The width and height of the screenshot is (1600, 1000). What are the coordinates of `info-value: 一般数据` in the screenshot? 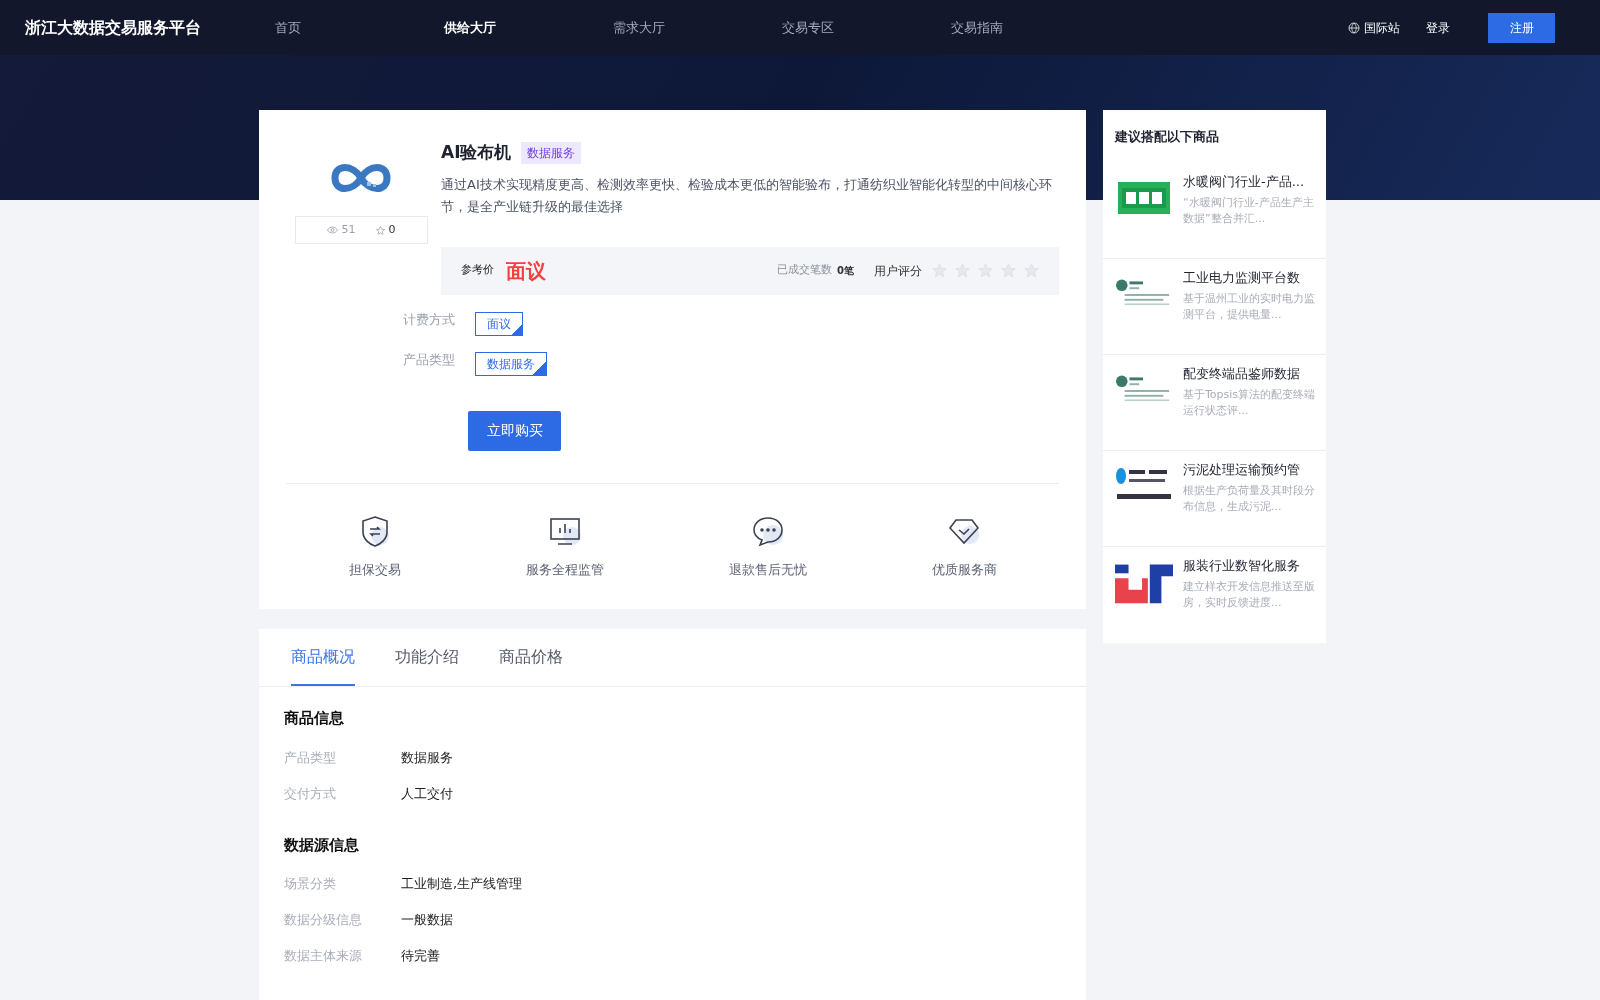 It's located at (427, 920).